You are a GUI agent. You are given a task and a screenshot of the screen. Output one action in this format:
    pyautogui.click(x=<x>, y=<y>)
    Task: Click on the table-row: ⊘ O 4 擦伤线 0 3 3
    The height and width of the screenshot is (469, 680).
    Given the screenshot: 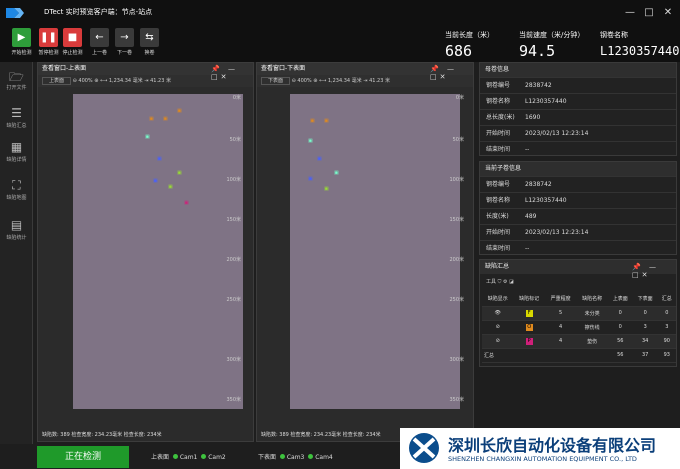 What is the action you would take?
    pyautogui.click(x=579, y=327)
    